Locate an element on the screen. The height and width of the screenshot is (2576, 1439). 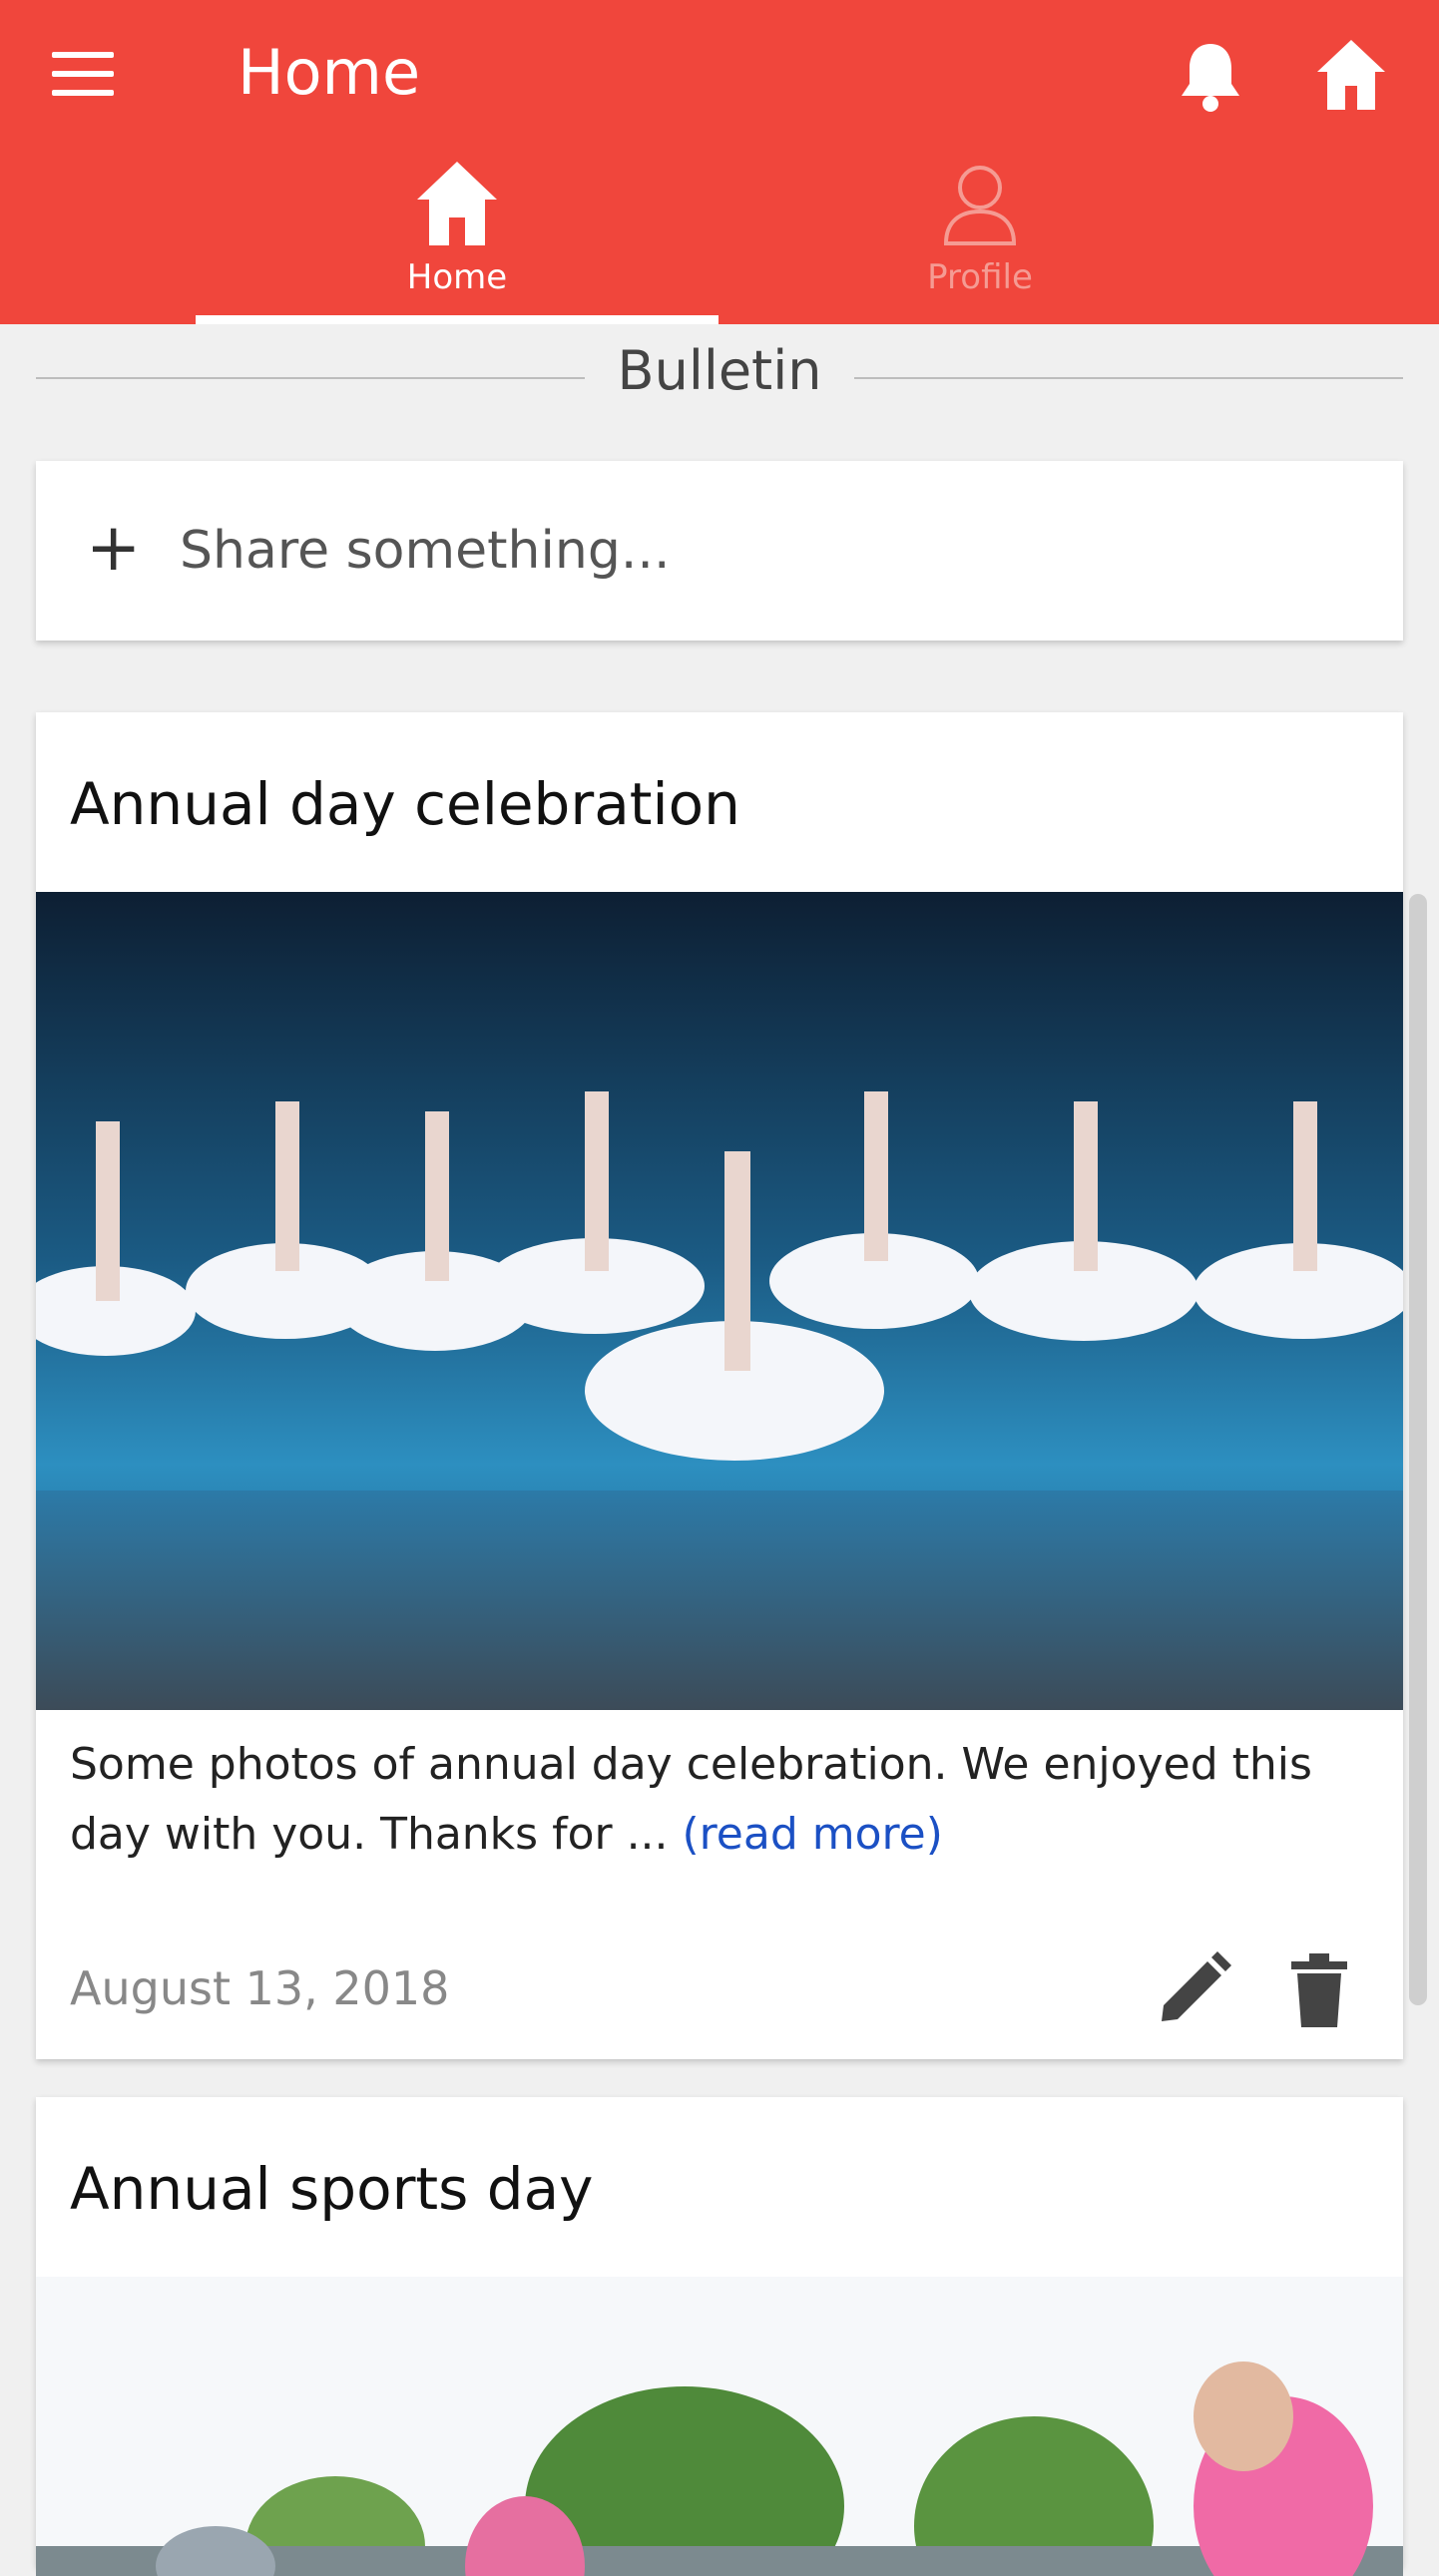
tab-indicator is located at coordinates (457, 319).